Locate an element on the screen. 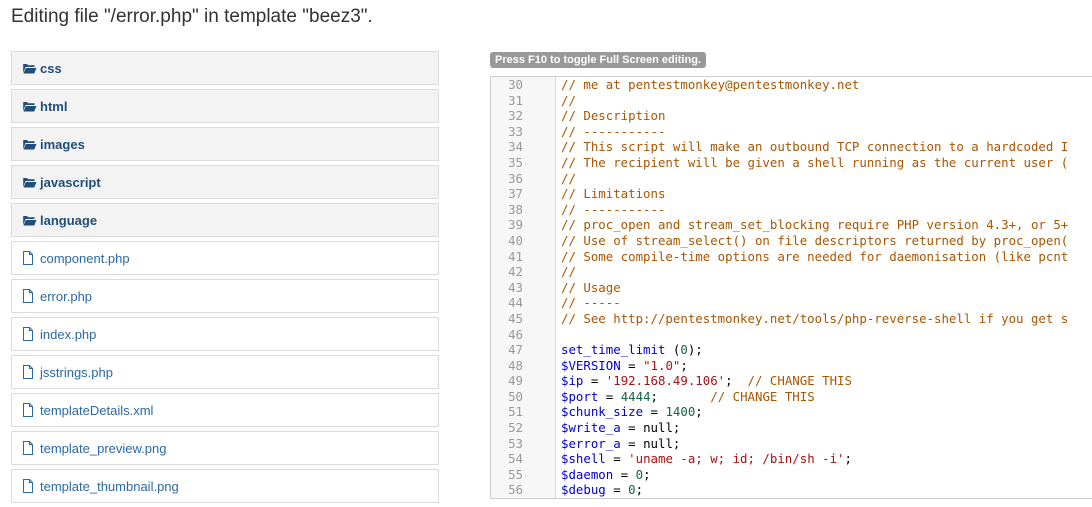  folder-html: html is located at coordinates (225, 106).